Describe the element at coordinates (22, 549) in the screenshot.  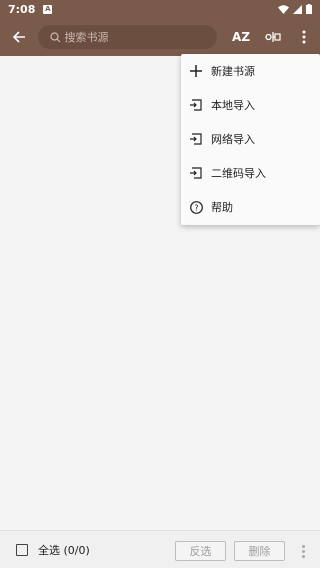
I see `select-all-checkbox` at that location.